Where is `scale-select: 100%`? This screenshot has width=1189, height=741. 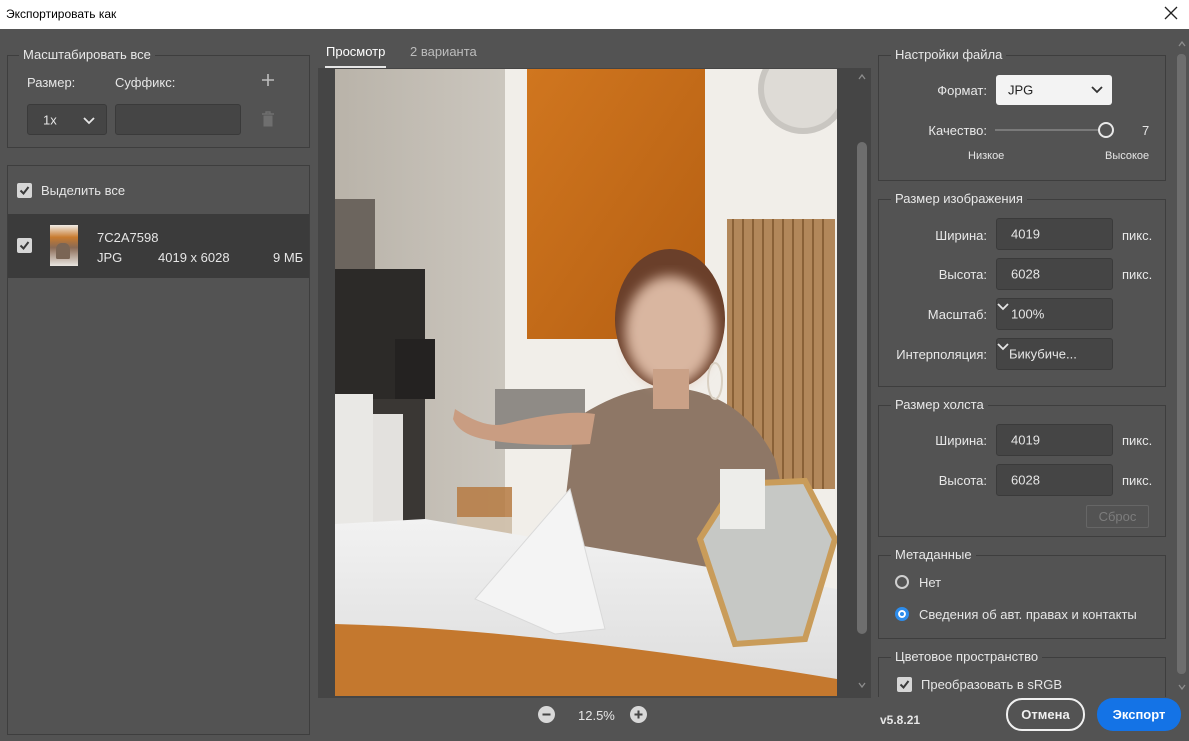
scale-select: 100% is located at coordinates (1054, 314).